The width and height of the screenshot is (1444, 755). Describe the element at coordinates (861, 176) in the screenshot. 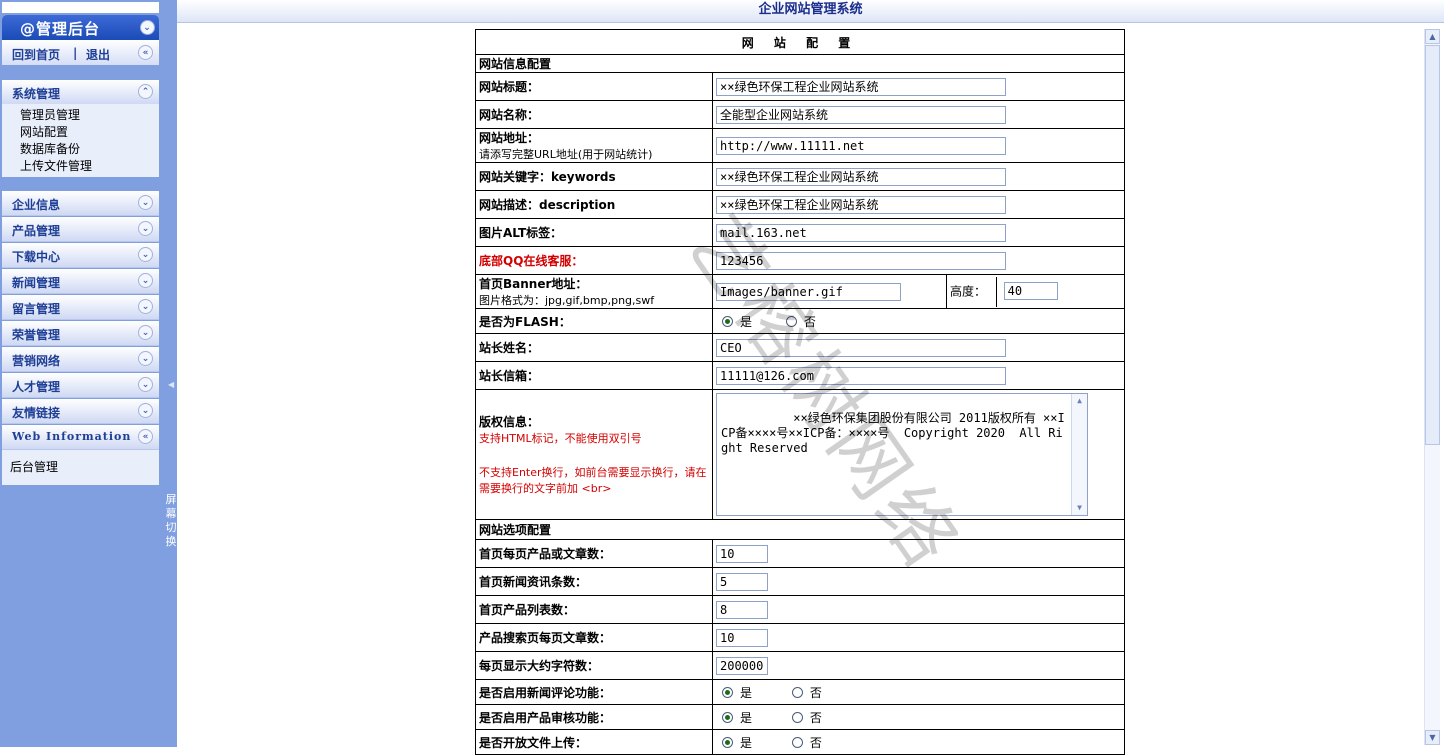

I see `keywords-input` at that location.